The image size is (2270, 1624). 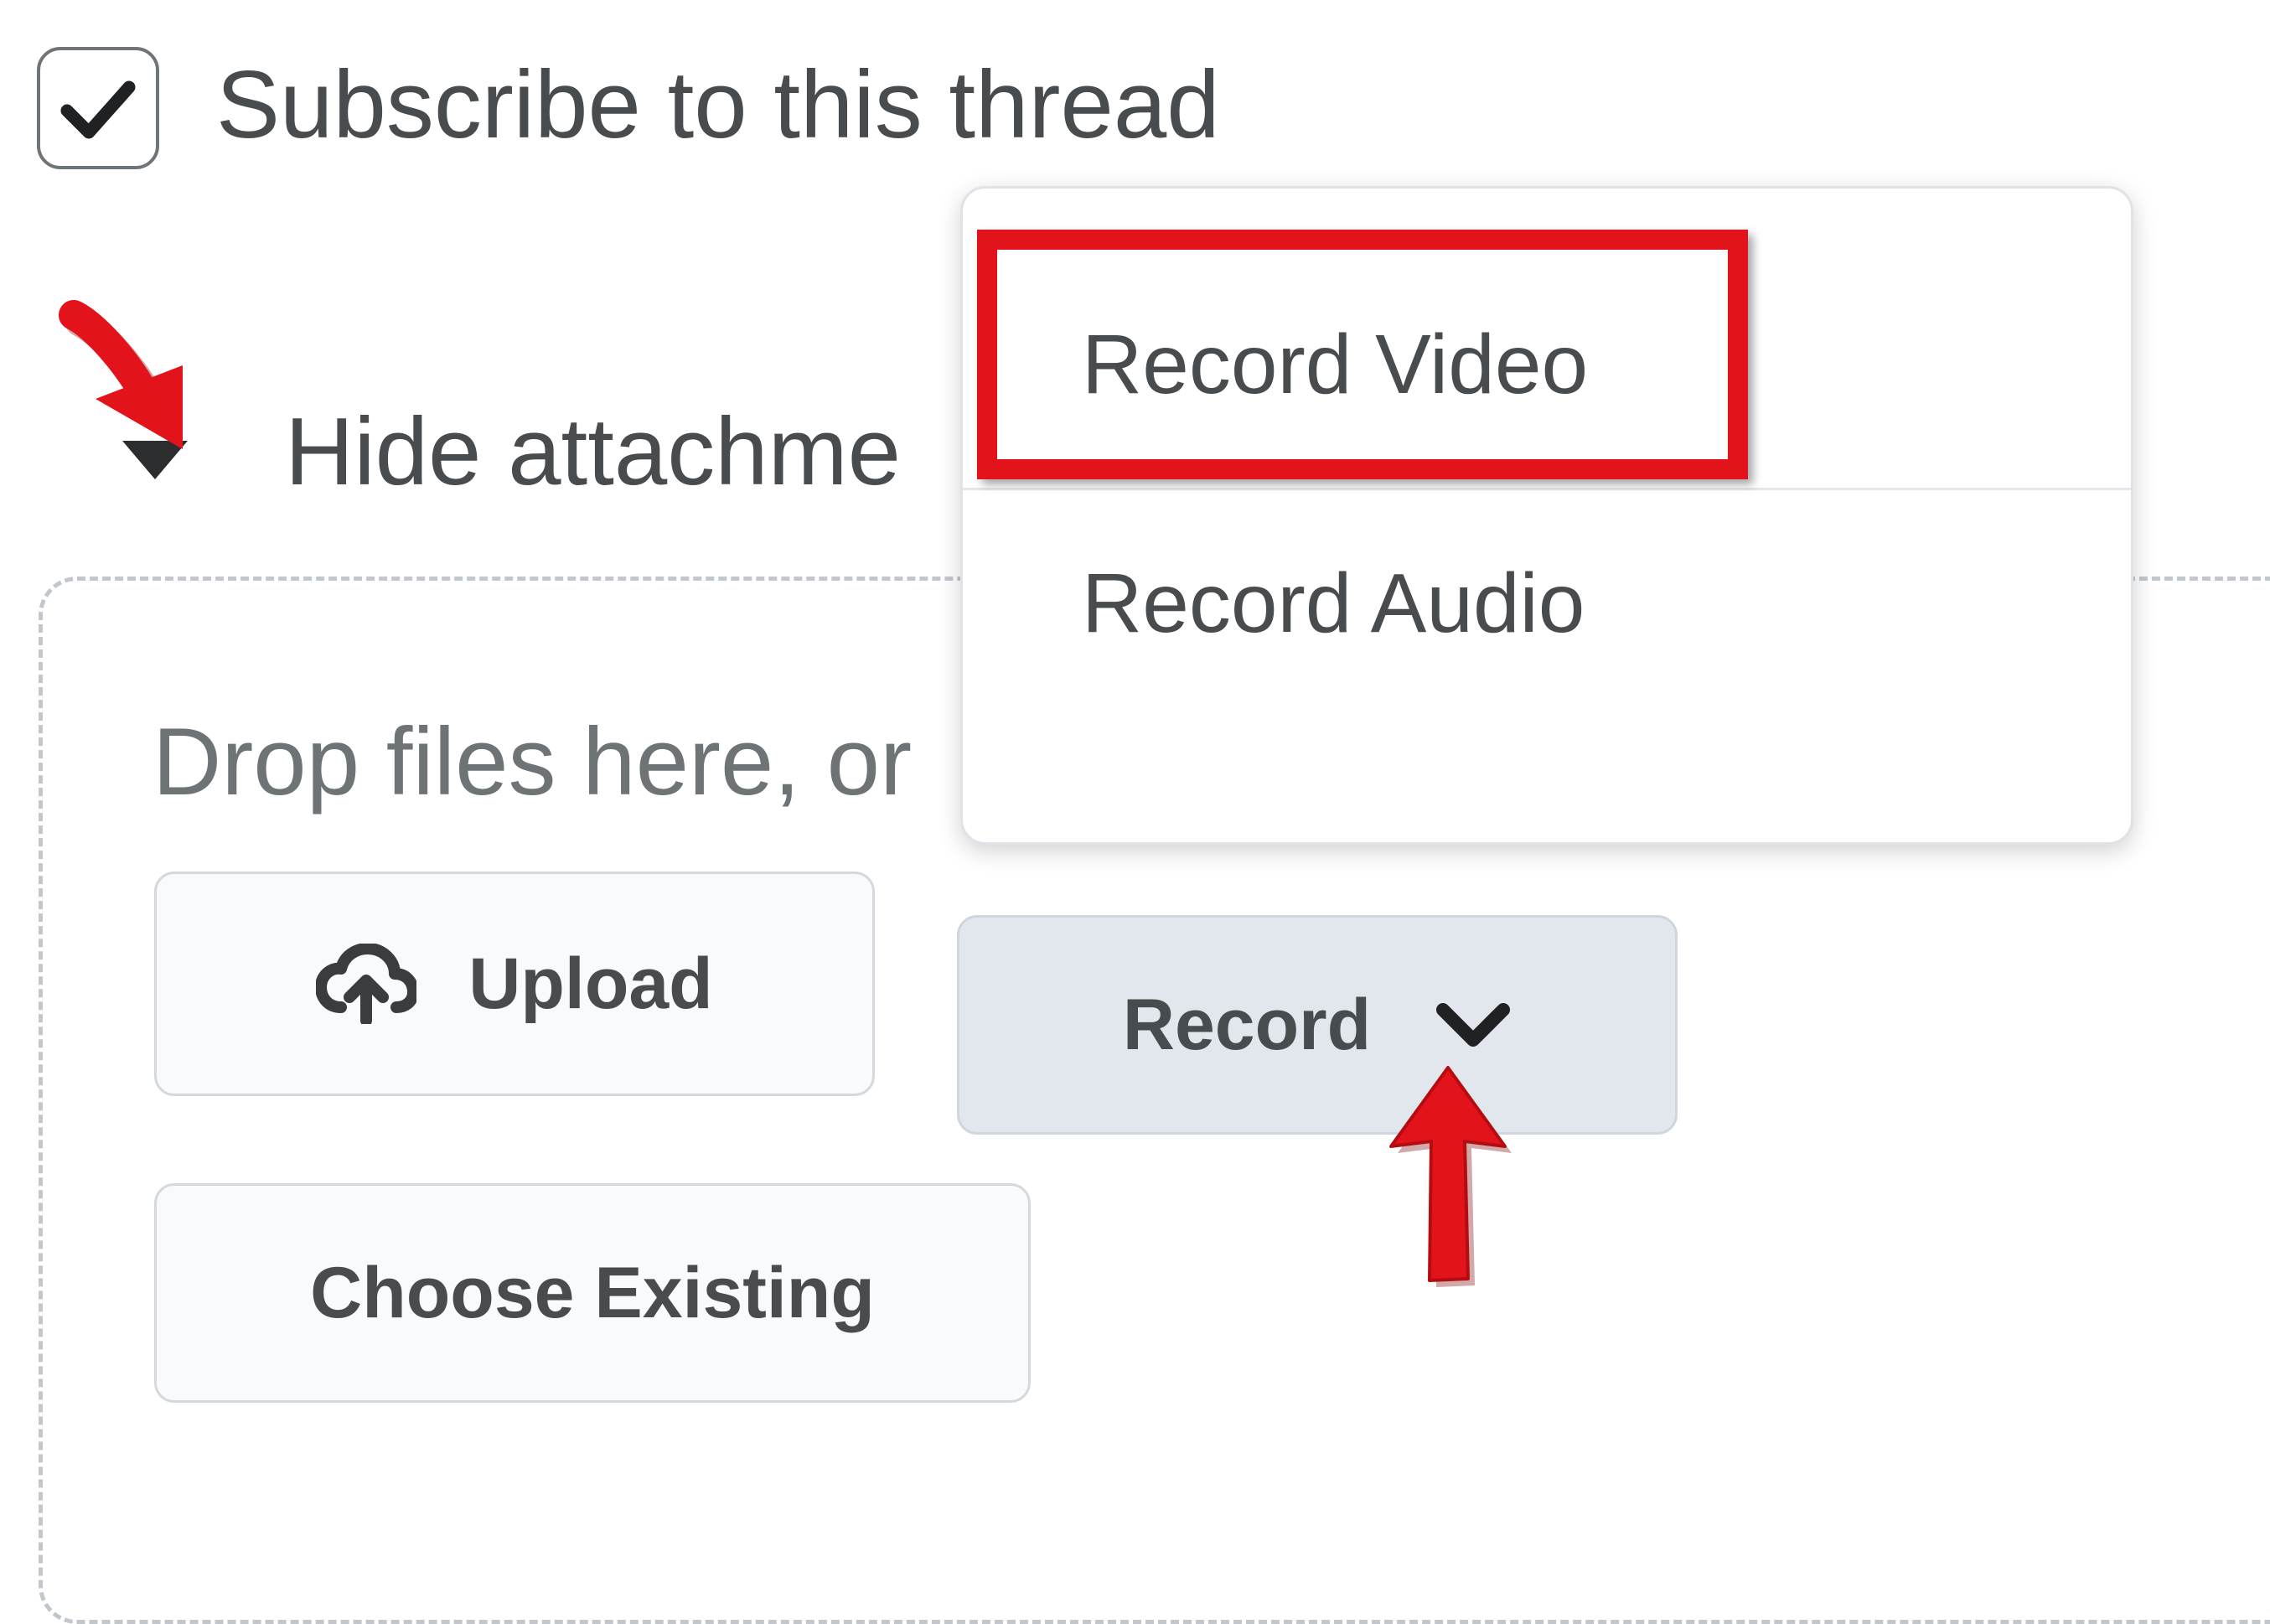 What do you see at coordinates (1247, 1024) in the screenshot?
I see `record-button-label: Record` at bounding box center [1247, 1024].